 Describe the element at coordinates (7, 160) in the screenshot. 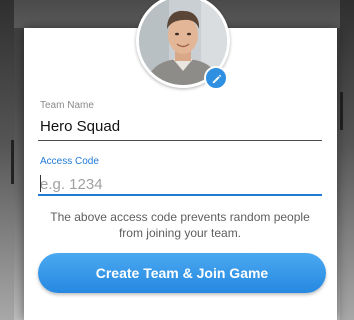

I see `background-edge-left` at that location.